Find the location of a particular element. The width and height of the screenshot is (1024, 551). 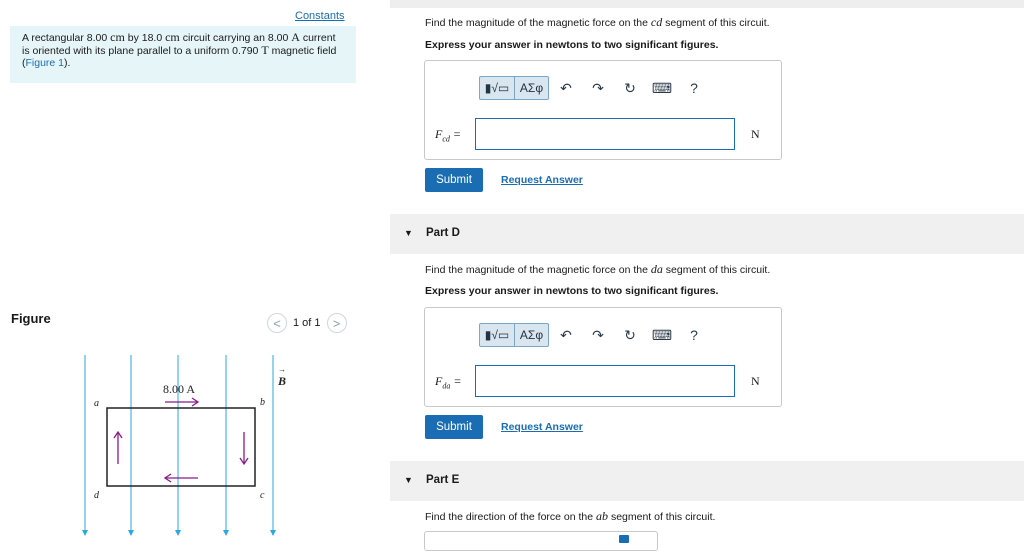

constants-link: Constants is located at coordinates (320, 16).